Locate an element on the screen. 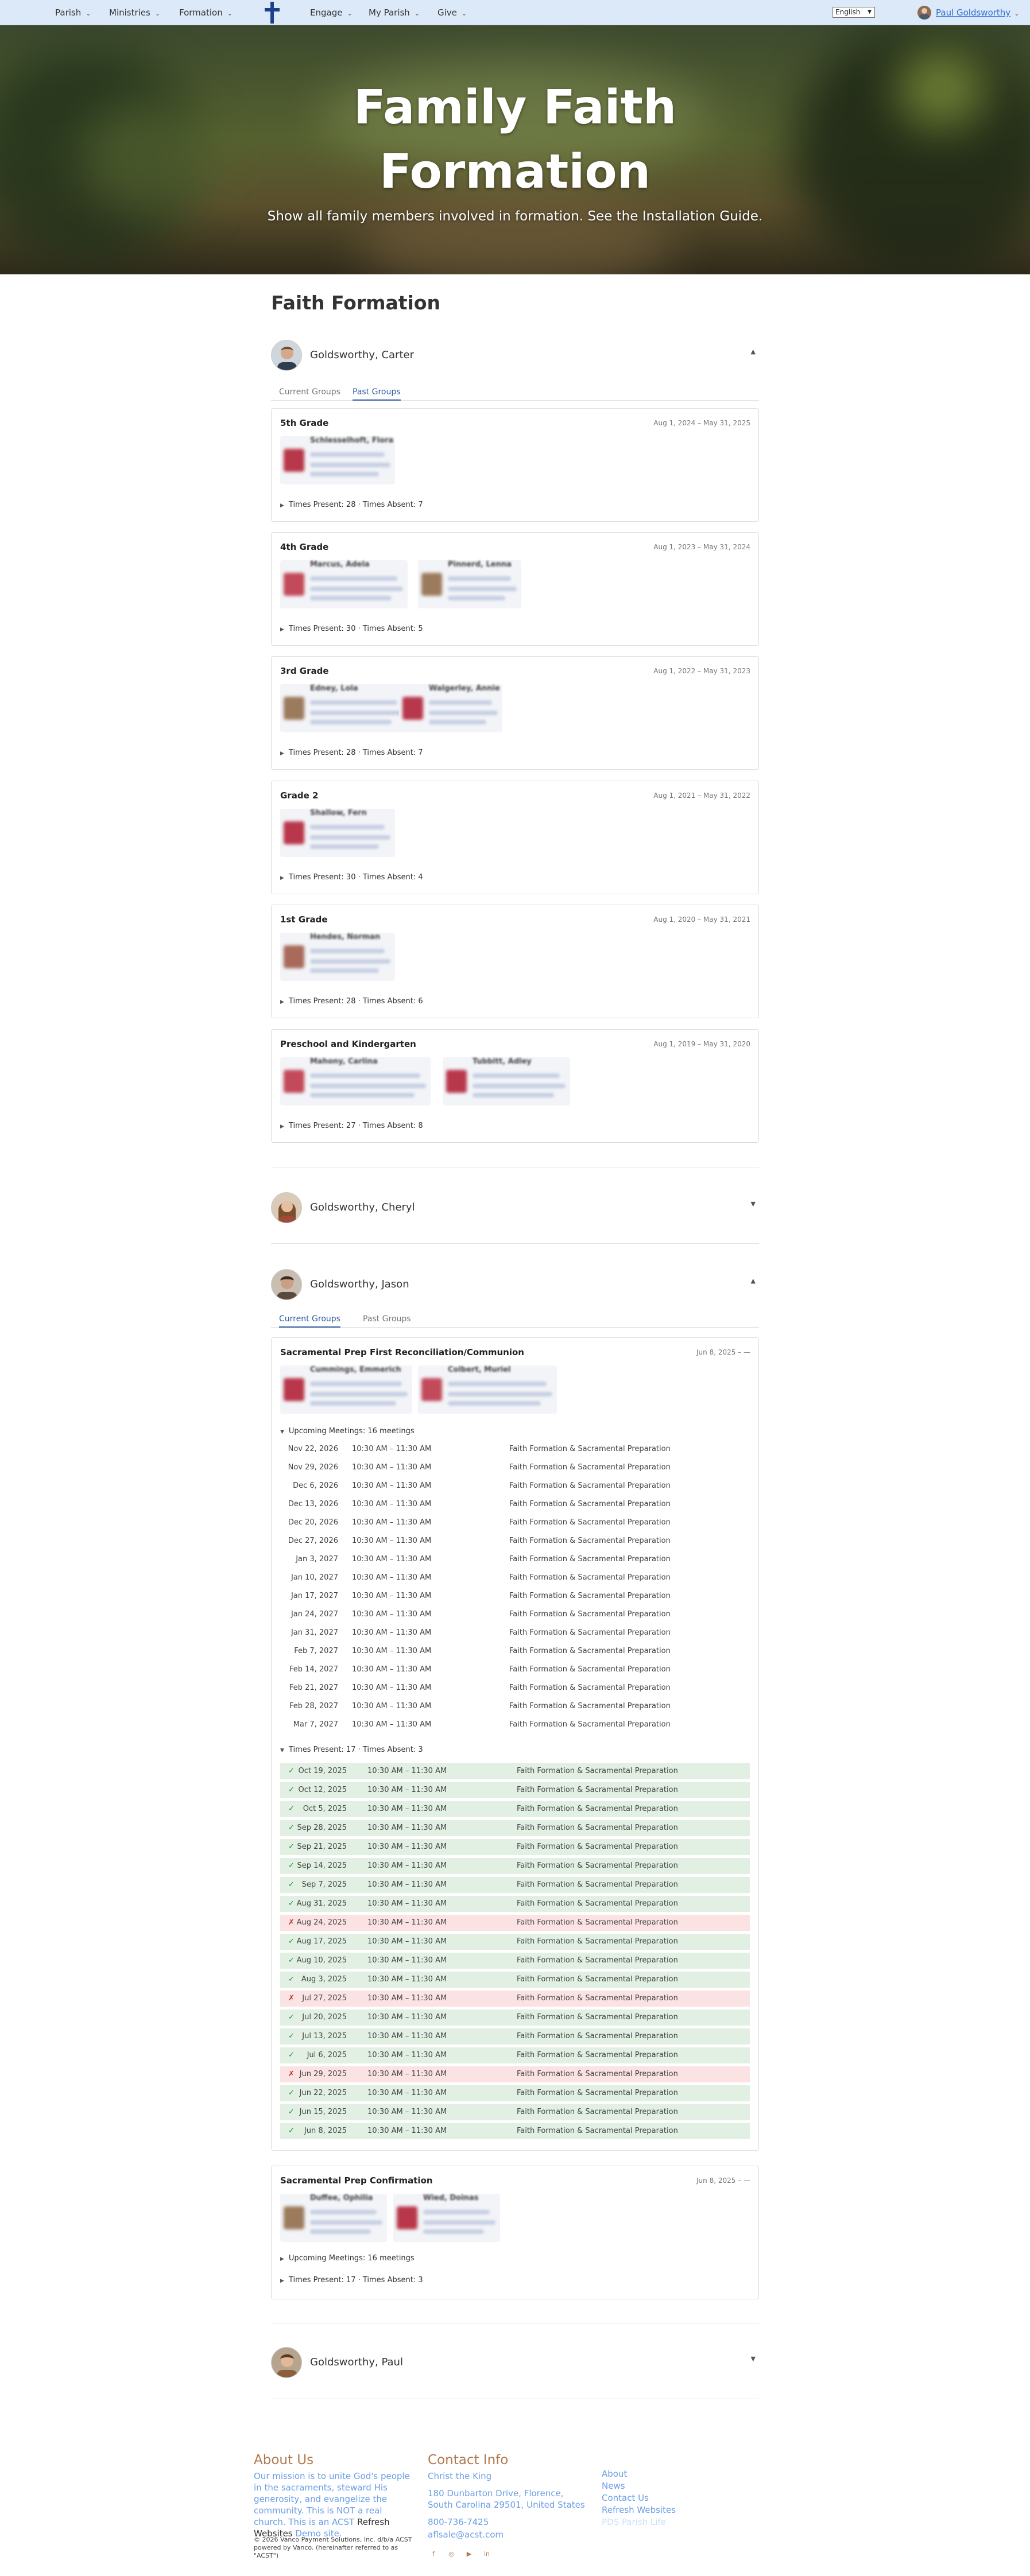 The height and width of the screenshot is (2576, 1030). user-menu-link: Paul Goldsworthy ⌄ is located at coordinates (977, 12).